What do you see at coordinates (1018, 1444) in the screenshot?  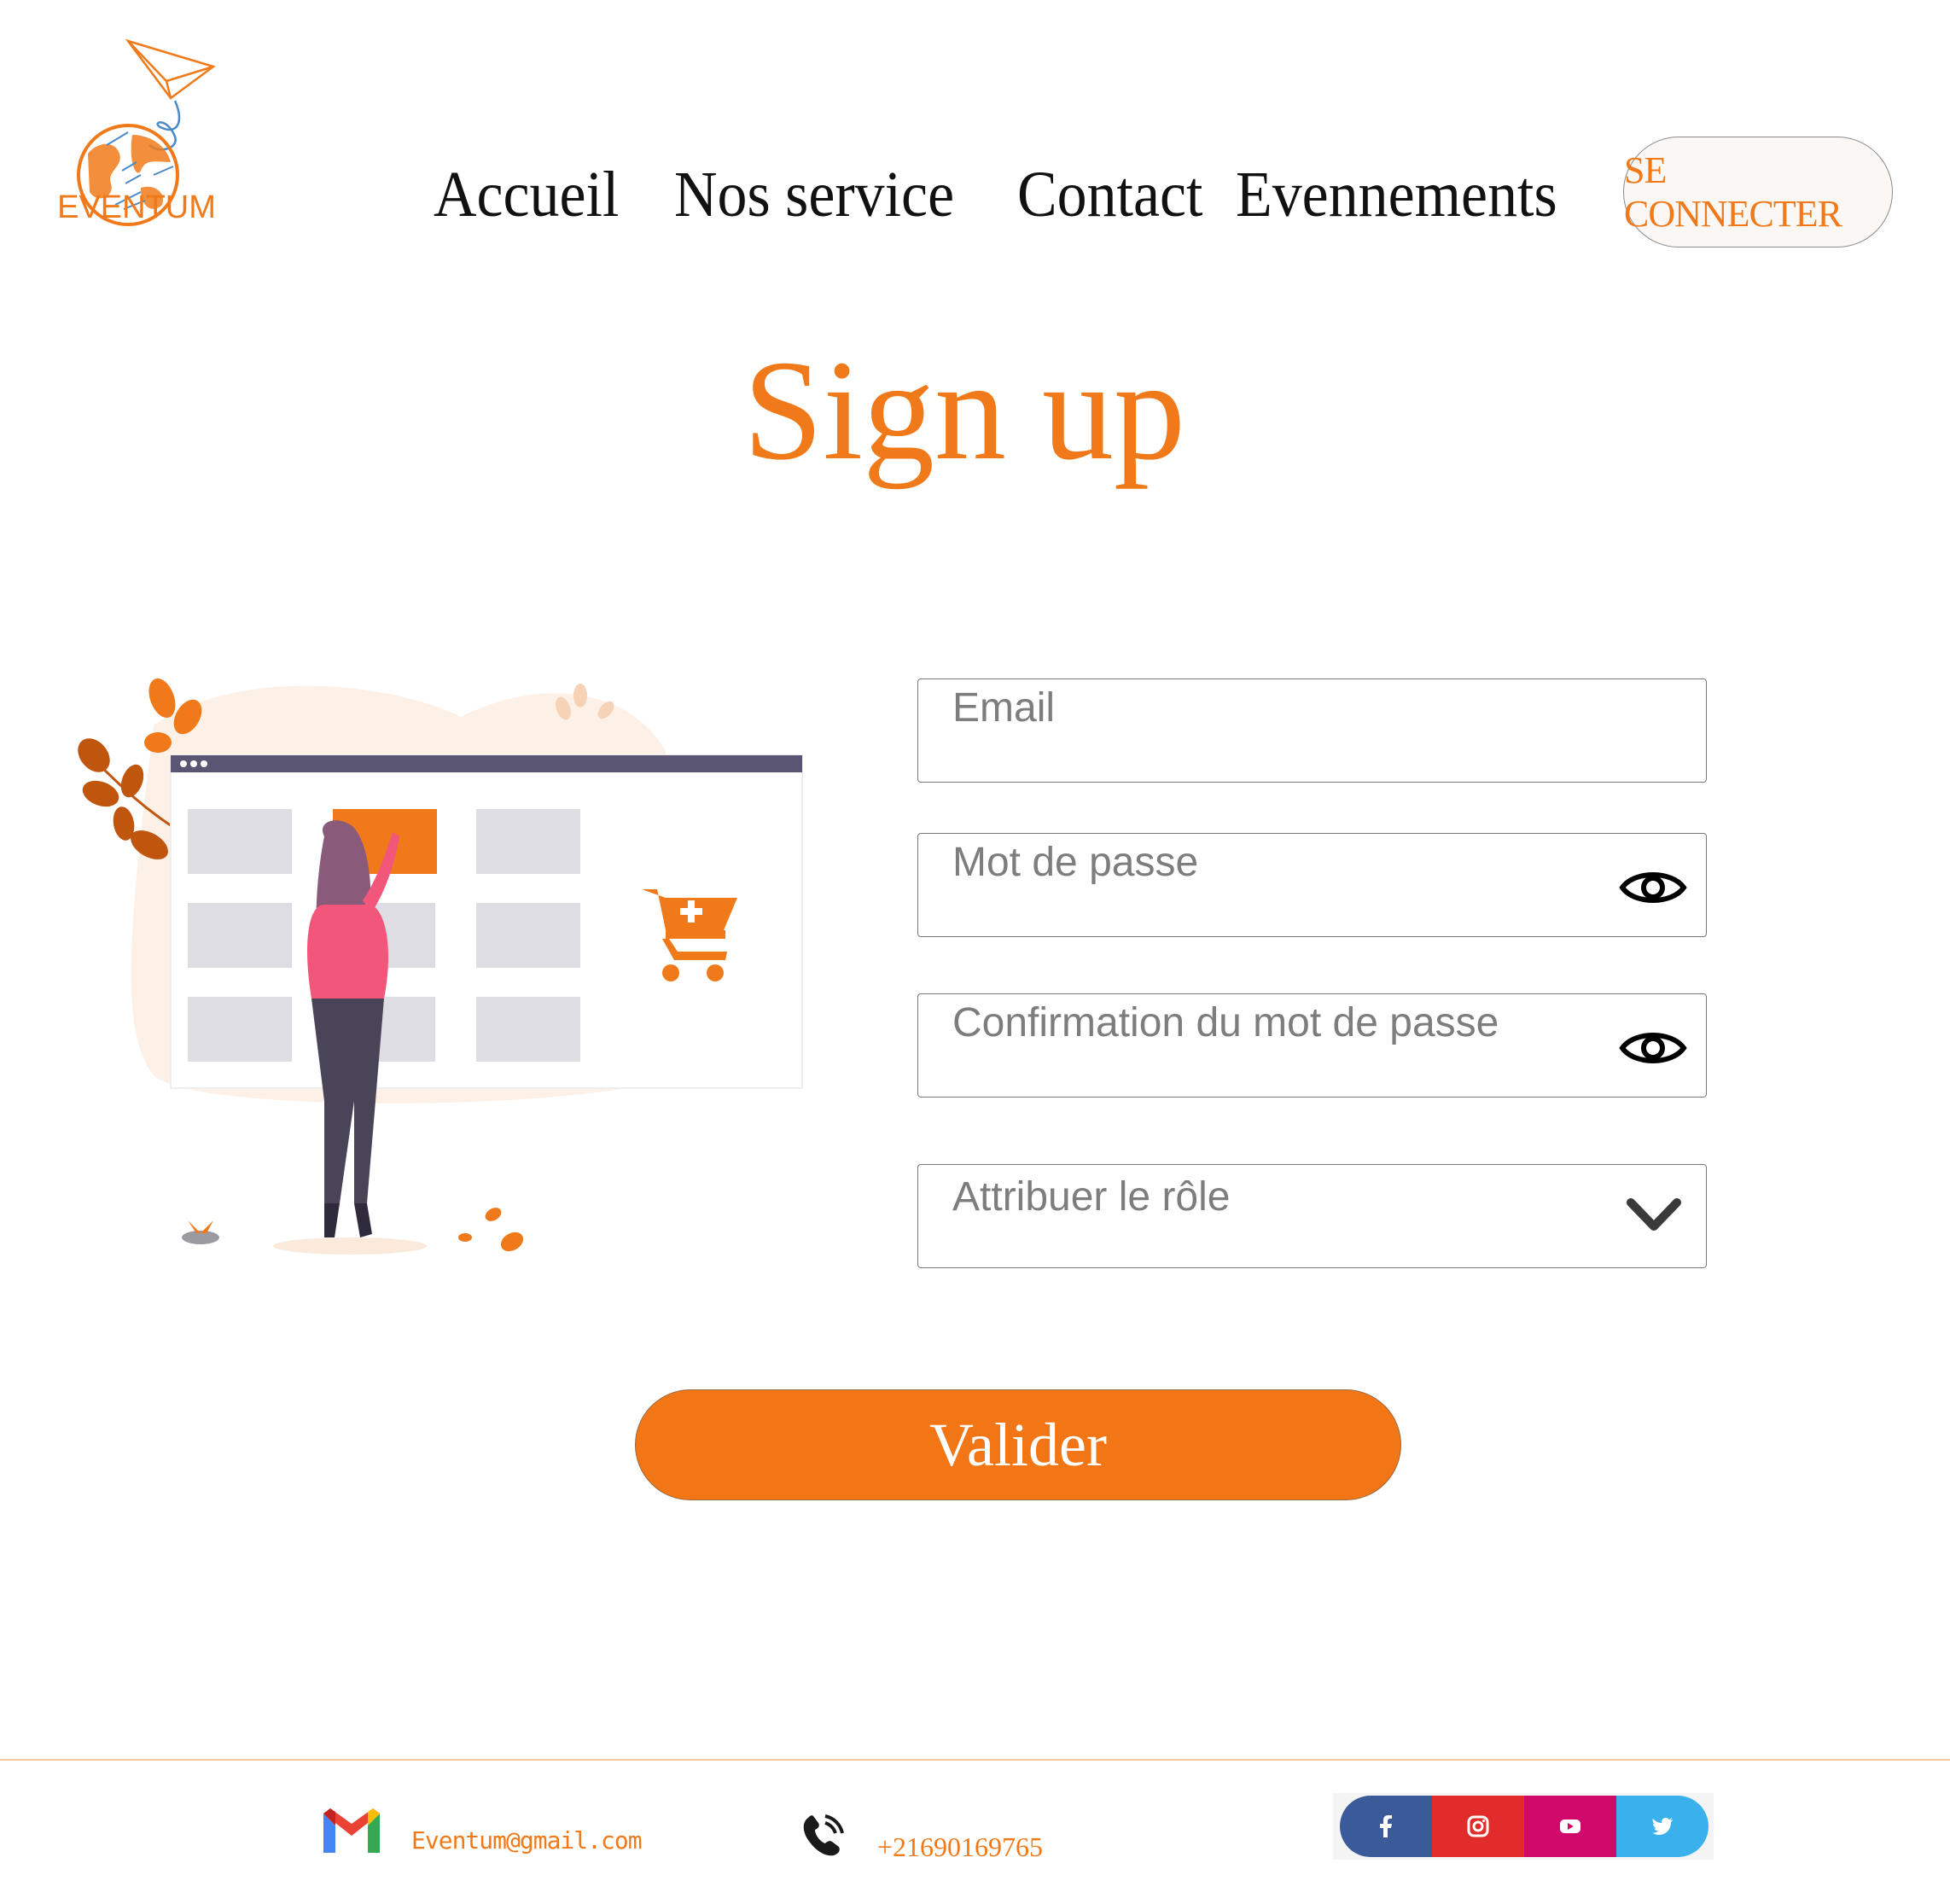 I see `valider-button: Valider` at bounding box center [1018, 1444].